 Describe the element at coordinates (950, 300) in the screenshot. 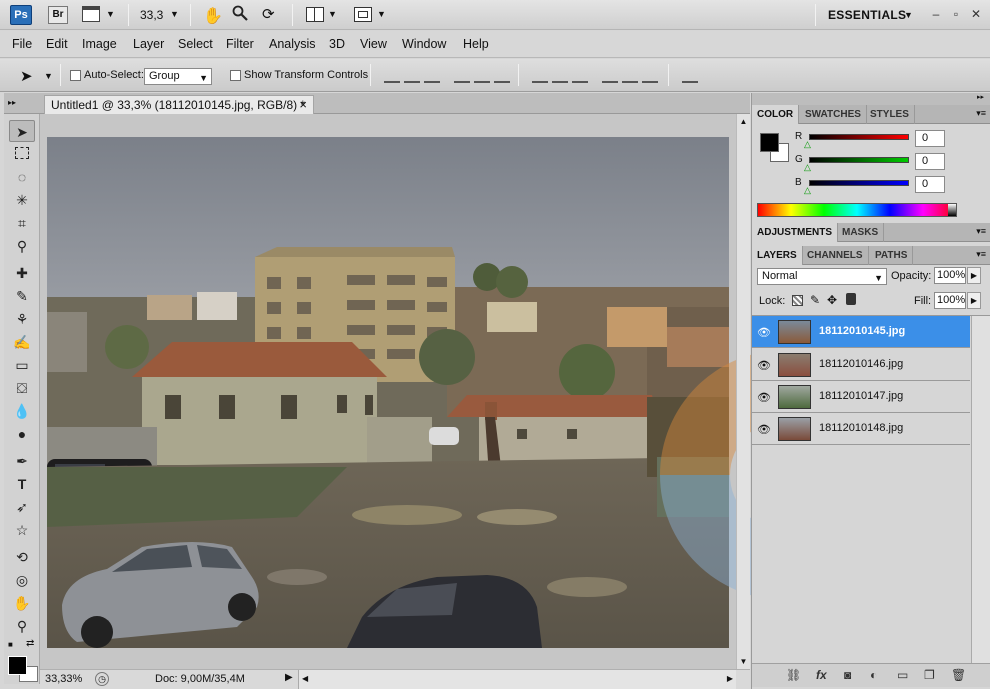

I see `fill-input: 100%` at that location.